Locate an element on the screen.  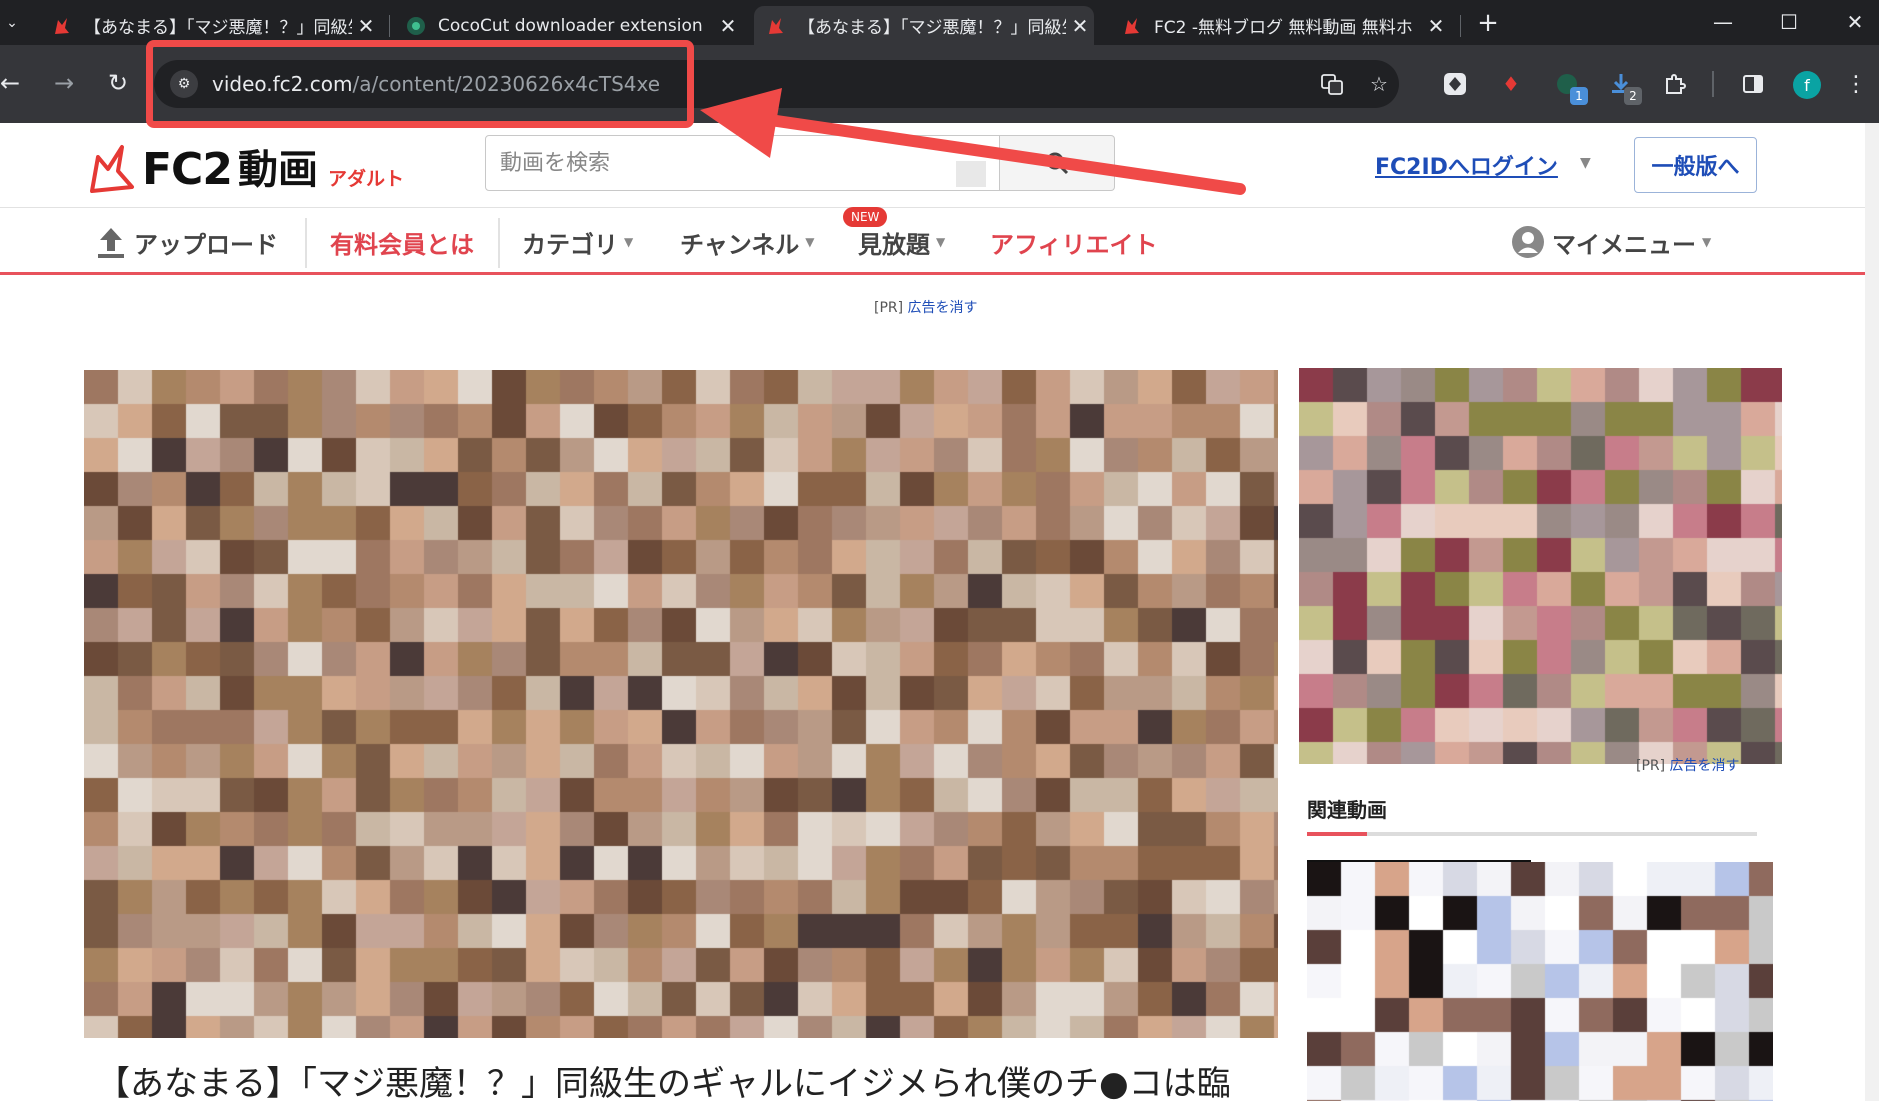
browser-tab: FC2 -無料ブログ 無料動画 無料ホ ✕ is located at coordinates (1280, 25).